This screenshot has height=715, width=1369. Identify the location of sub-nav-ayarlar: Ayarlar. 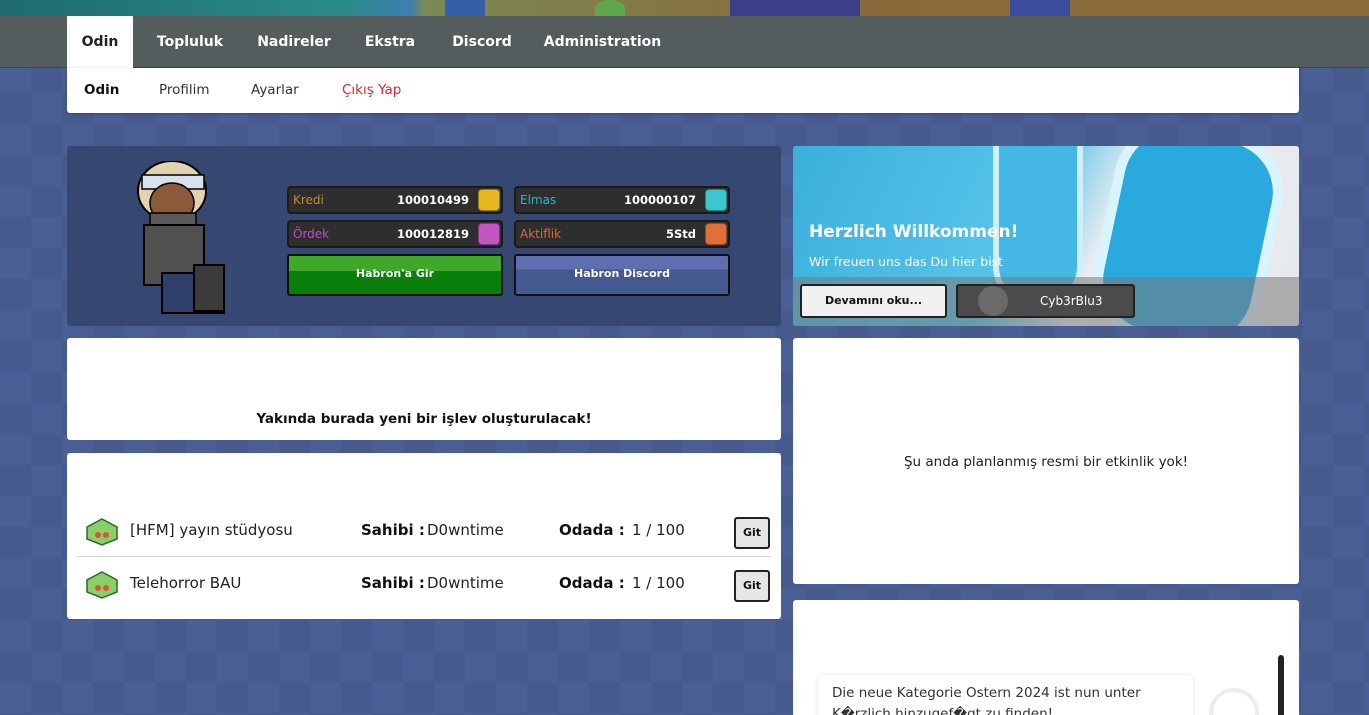
(275, 90).